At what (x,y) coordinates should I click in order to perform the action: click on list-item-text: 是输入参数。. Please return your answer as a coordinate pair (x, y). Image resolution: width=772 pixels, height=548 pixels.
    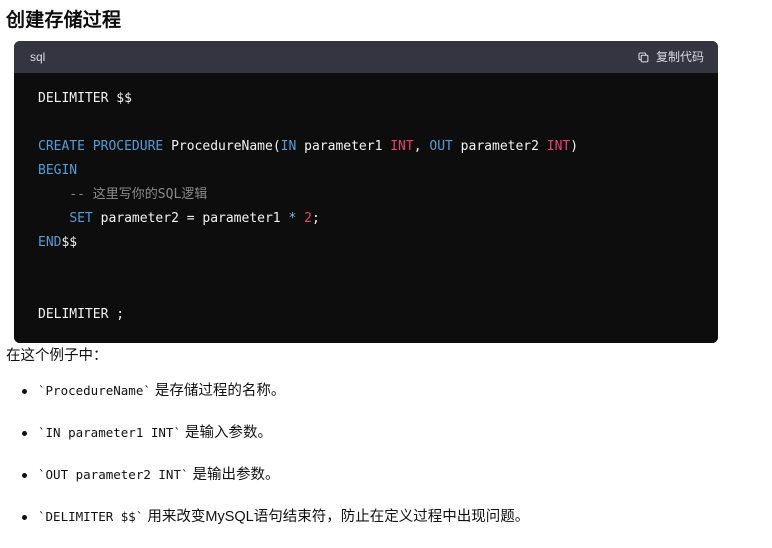
    Looking at the image, I should click on (227, 433).